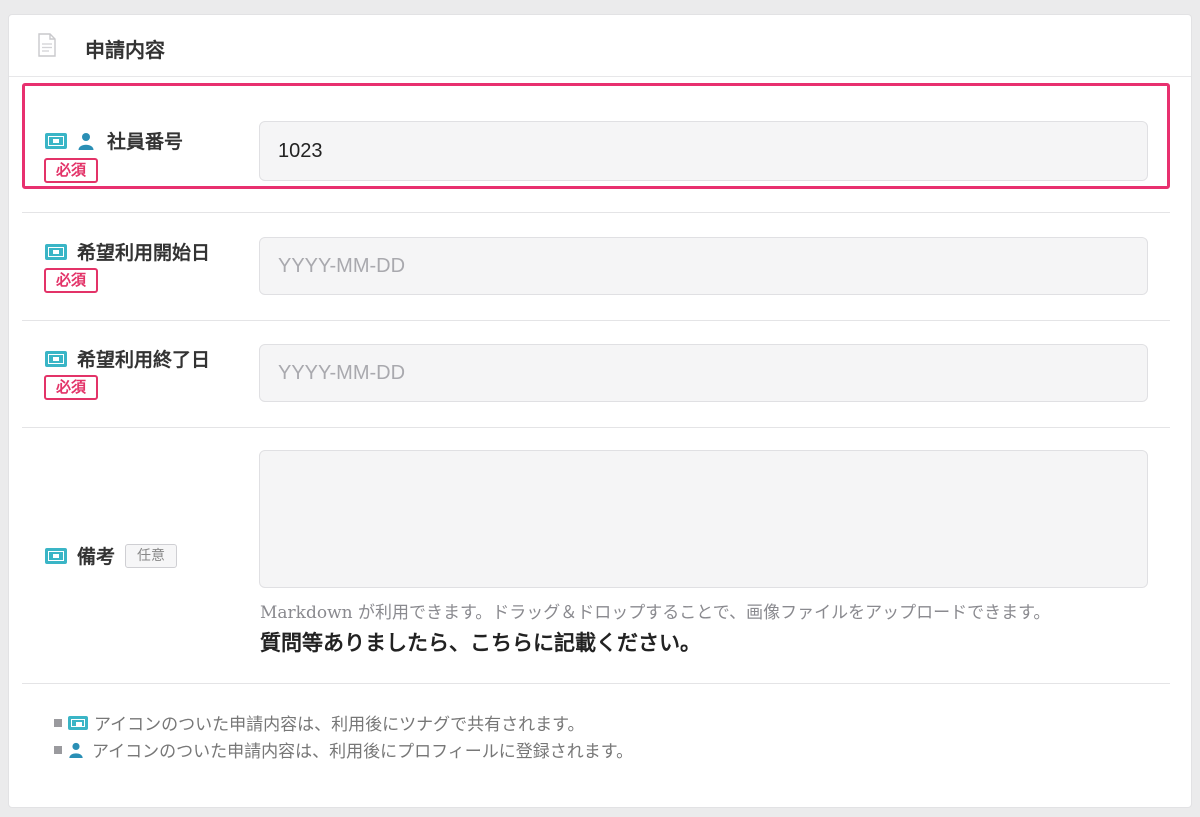 The width and height of the screenshot is (1200, 817). Describe the element at coordinates (703, 266) in the screenshot. I see `start-date-input: YYYY-MM-DD` at that location.